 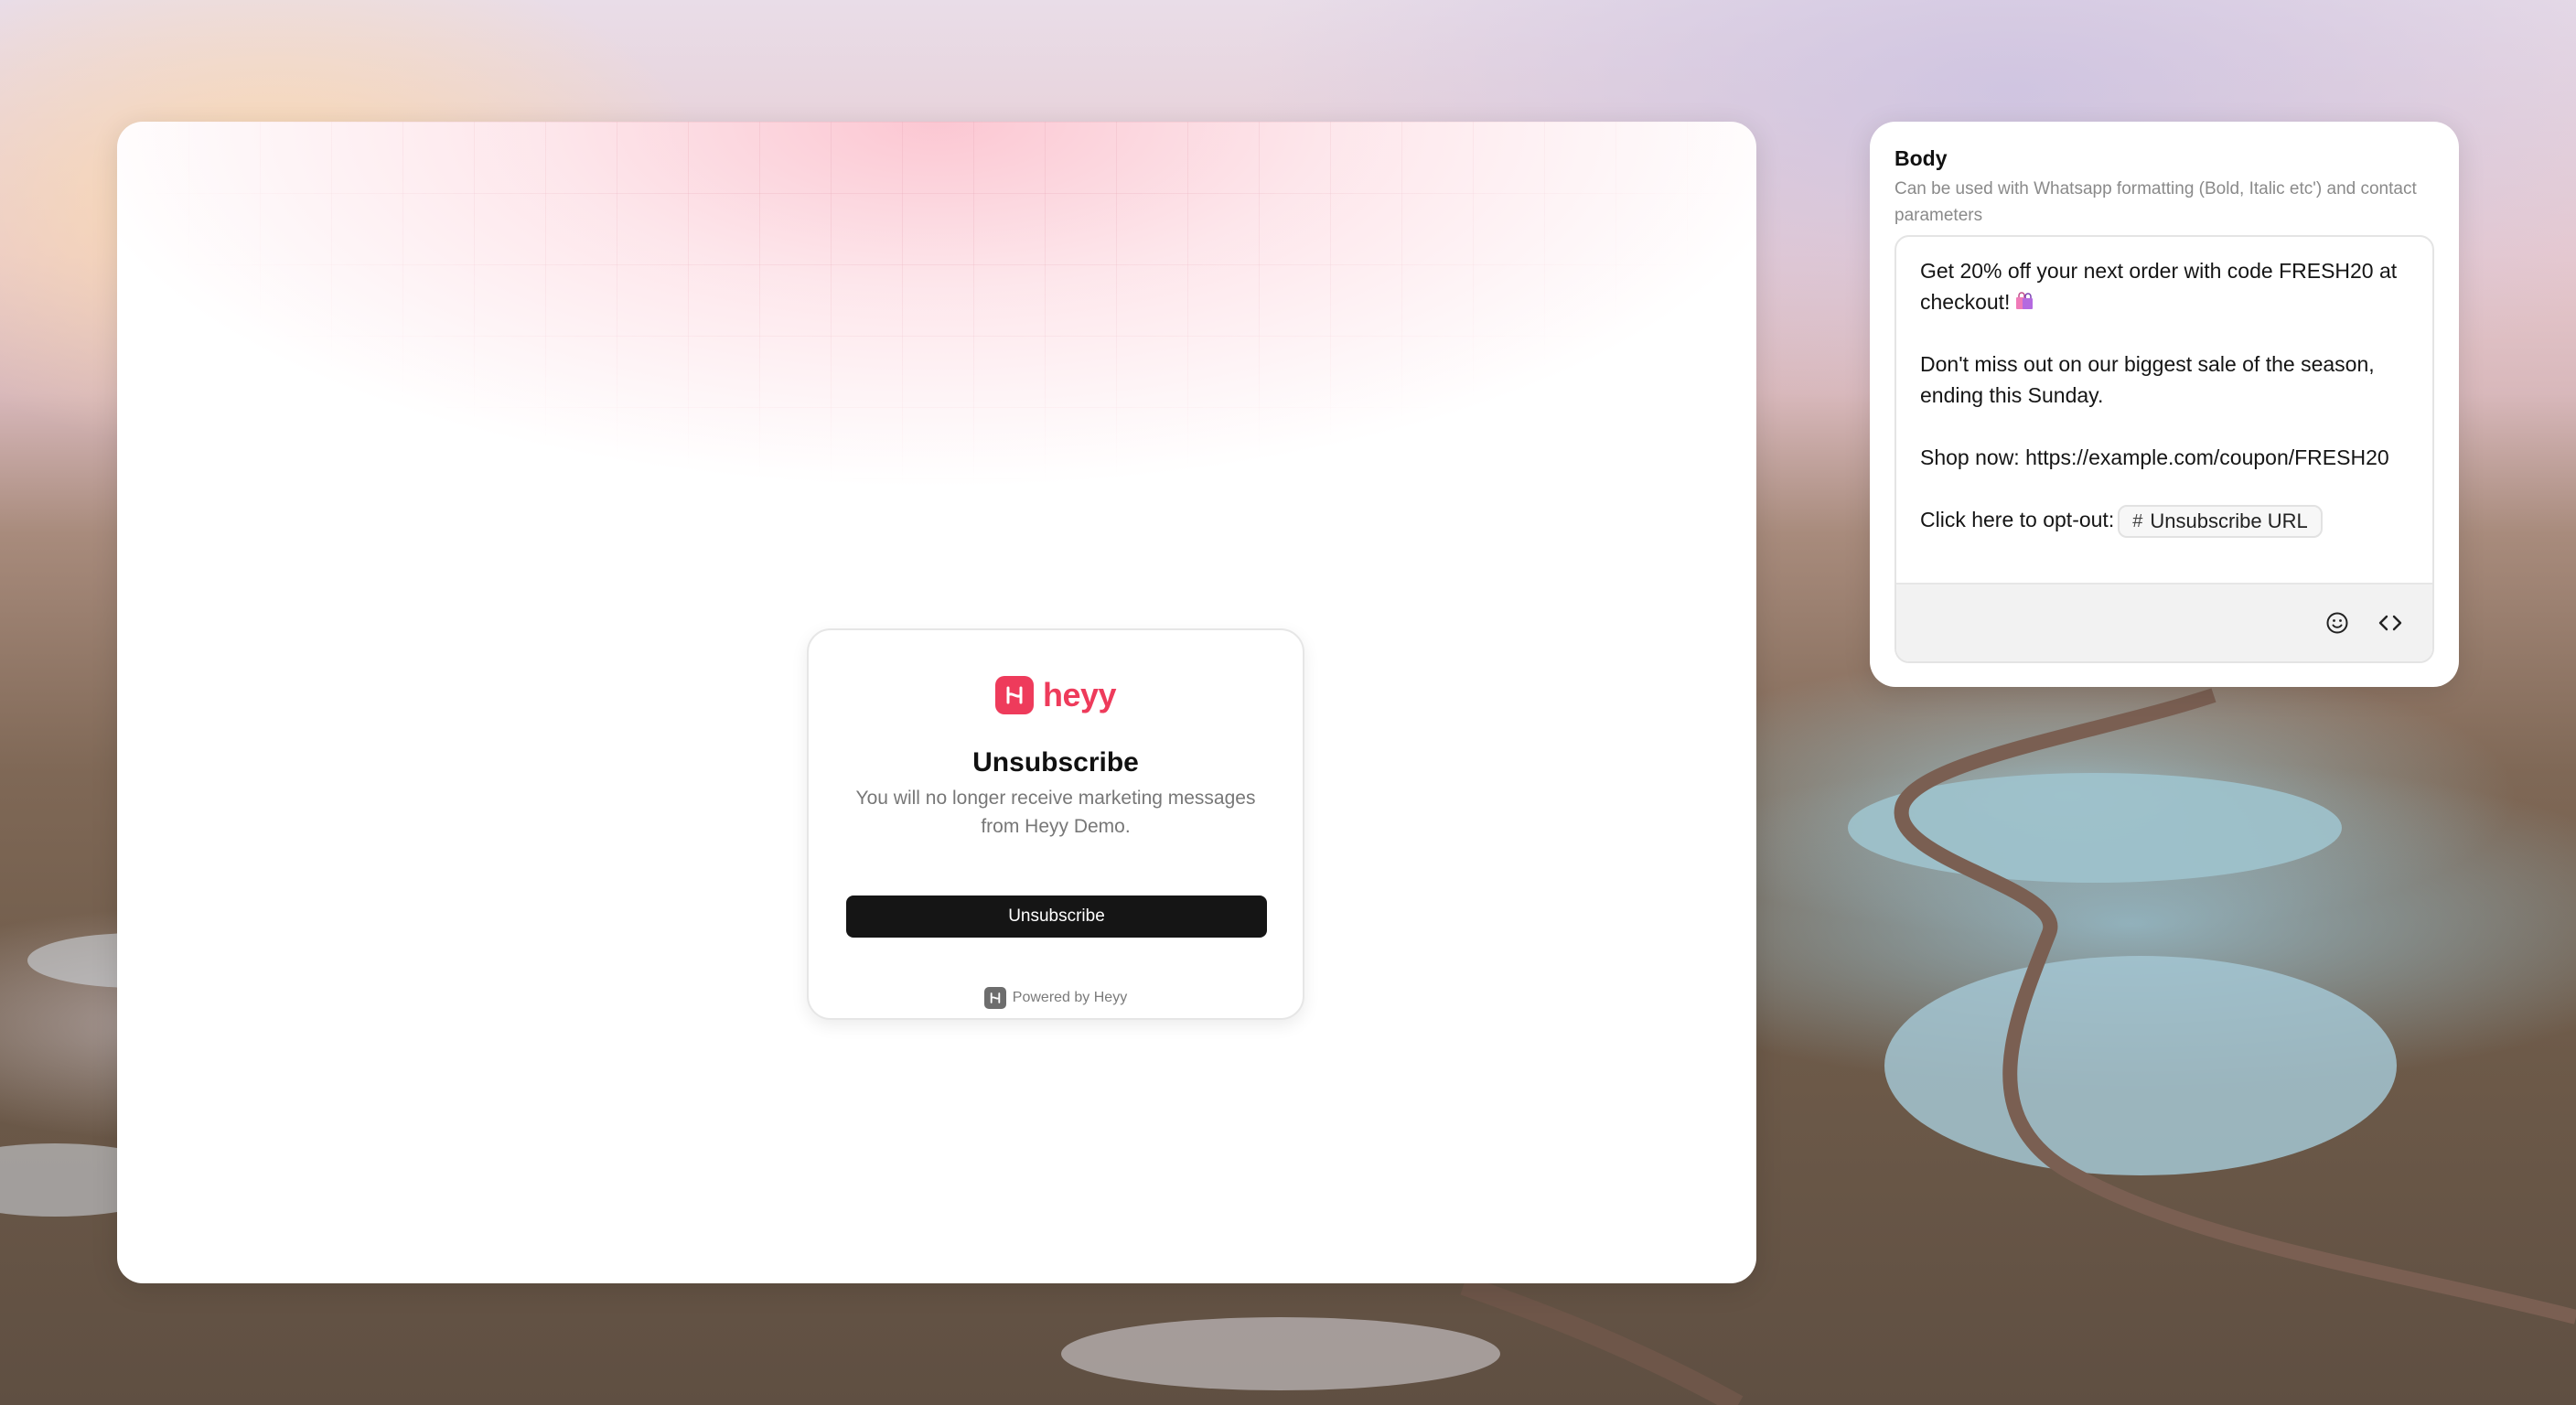 What do you see at coordinates (1056, 762) in the screenshot?
I see `unsubscribe-title: Unsubscribe` at bounding box center [1056, 762].